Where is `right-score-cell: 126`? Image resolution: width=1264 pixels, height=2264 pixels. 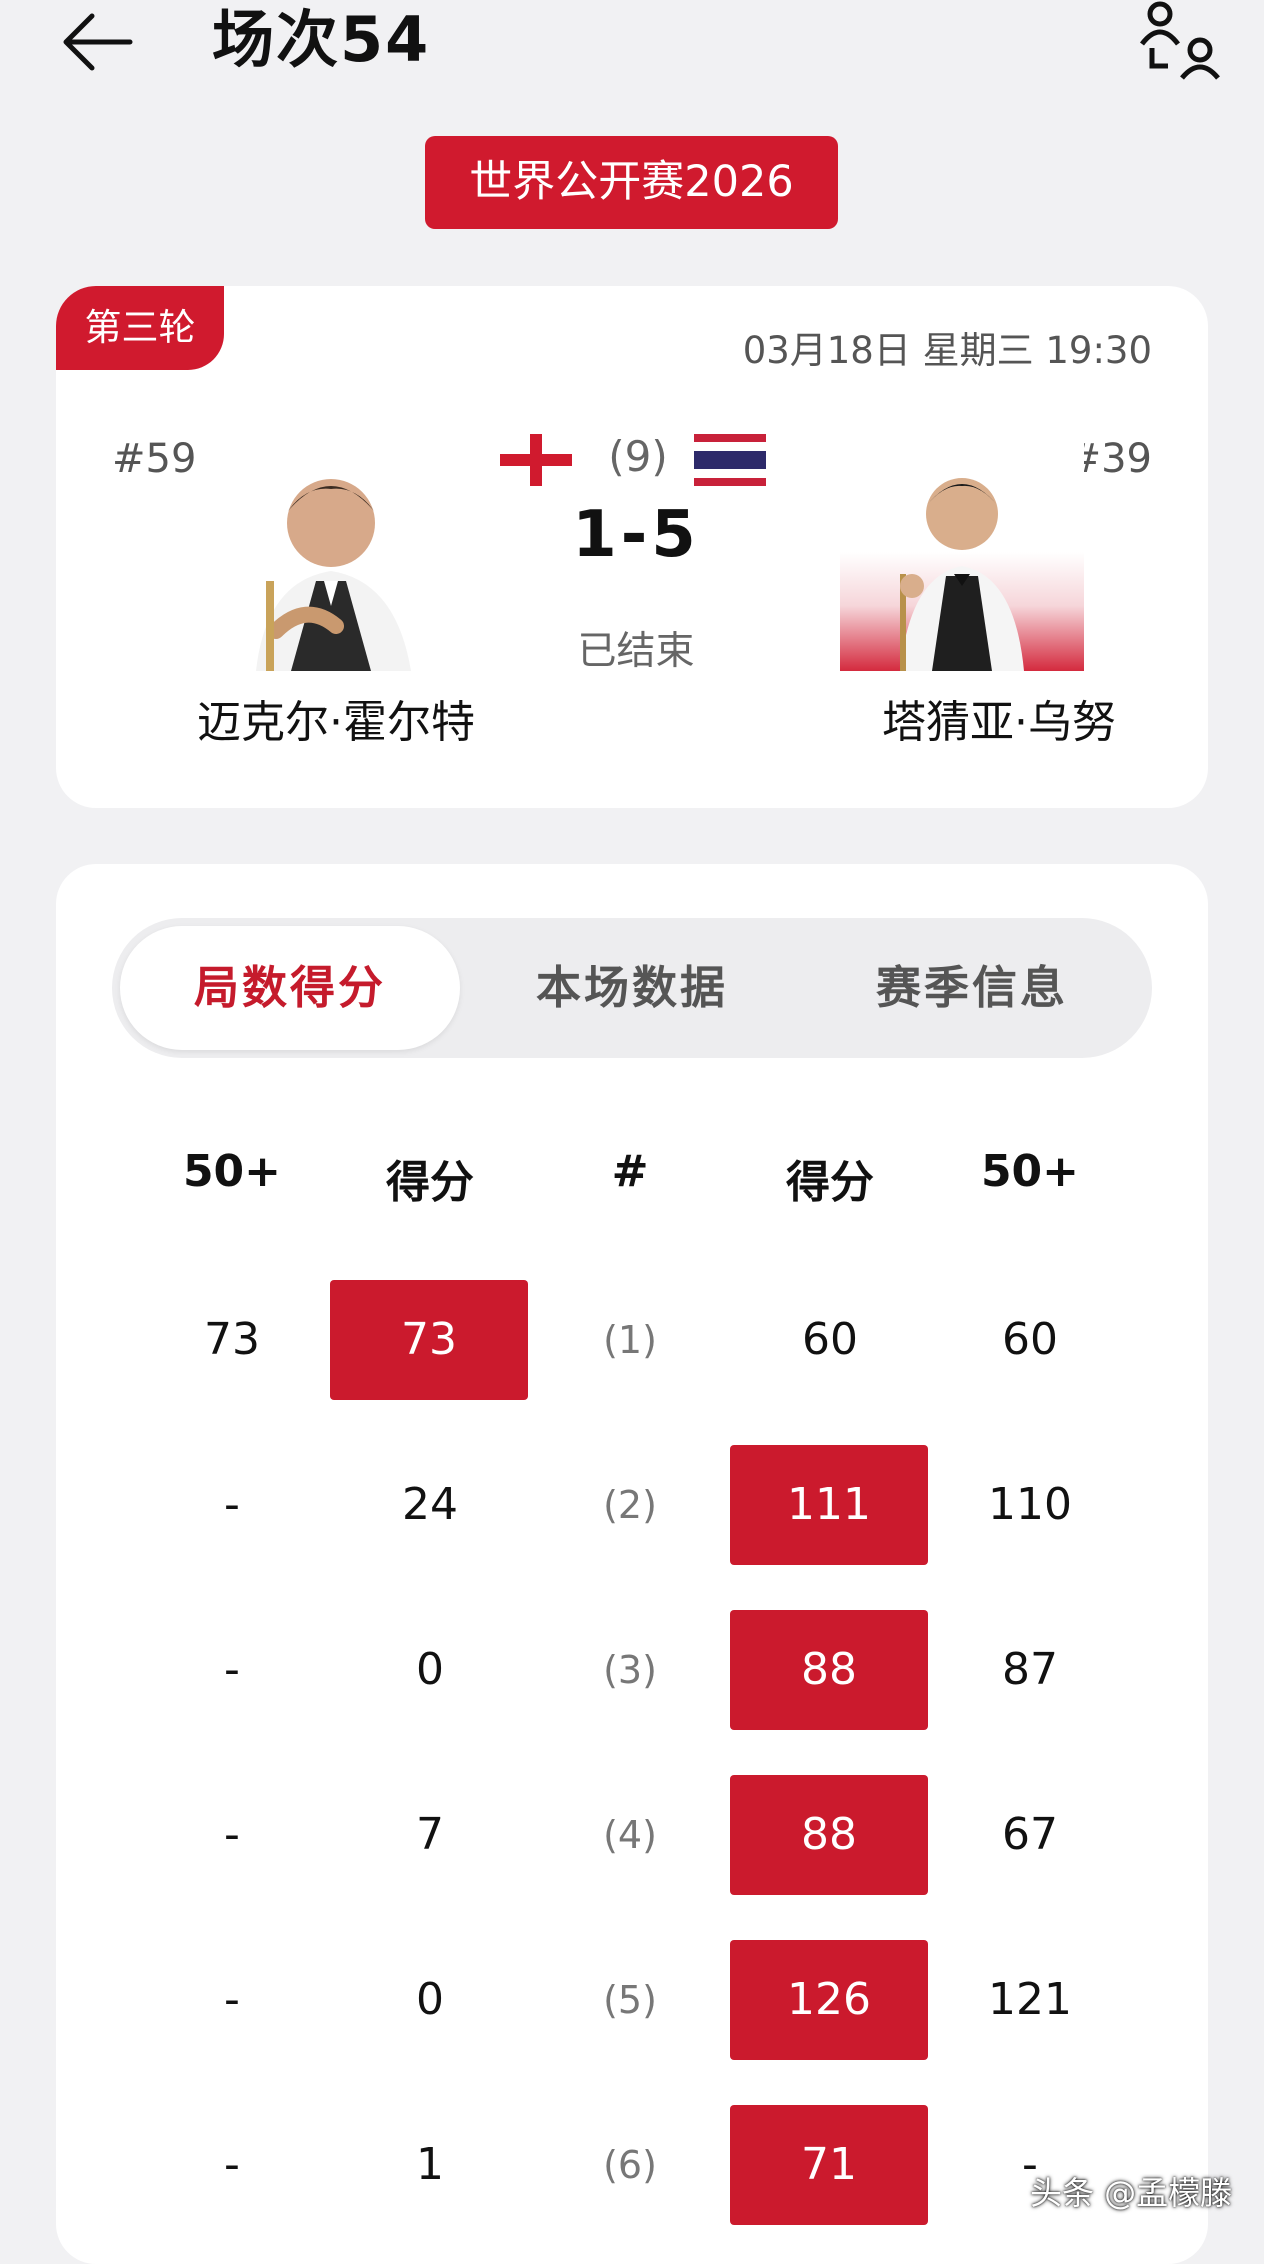 right-score-cell: 126 is located at coordinates (829, 2000).